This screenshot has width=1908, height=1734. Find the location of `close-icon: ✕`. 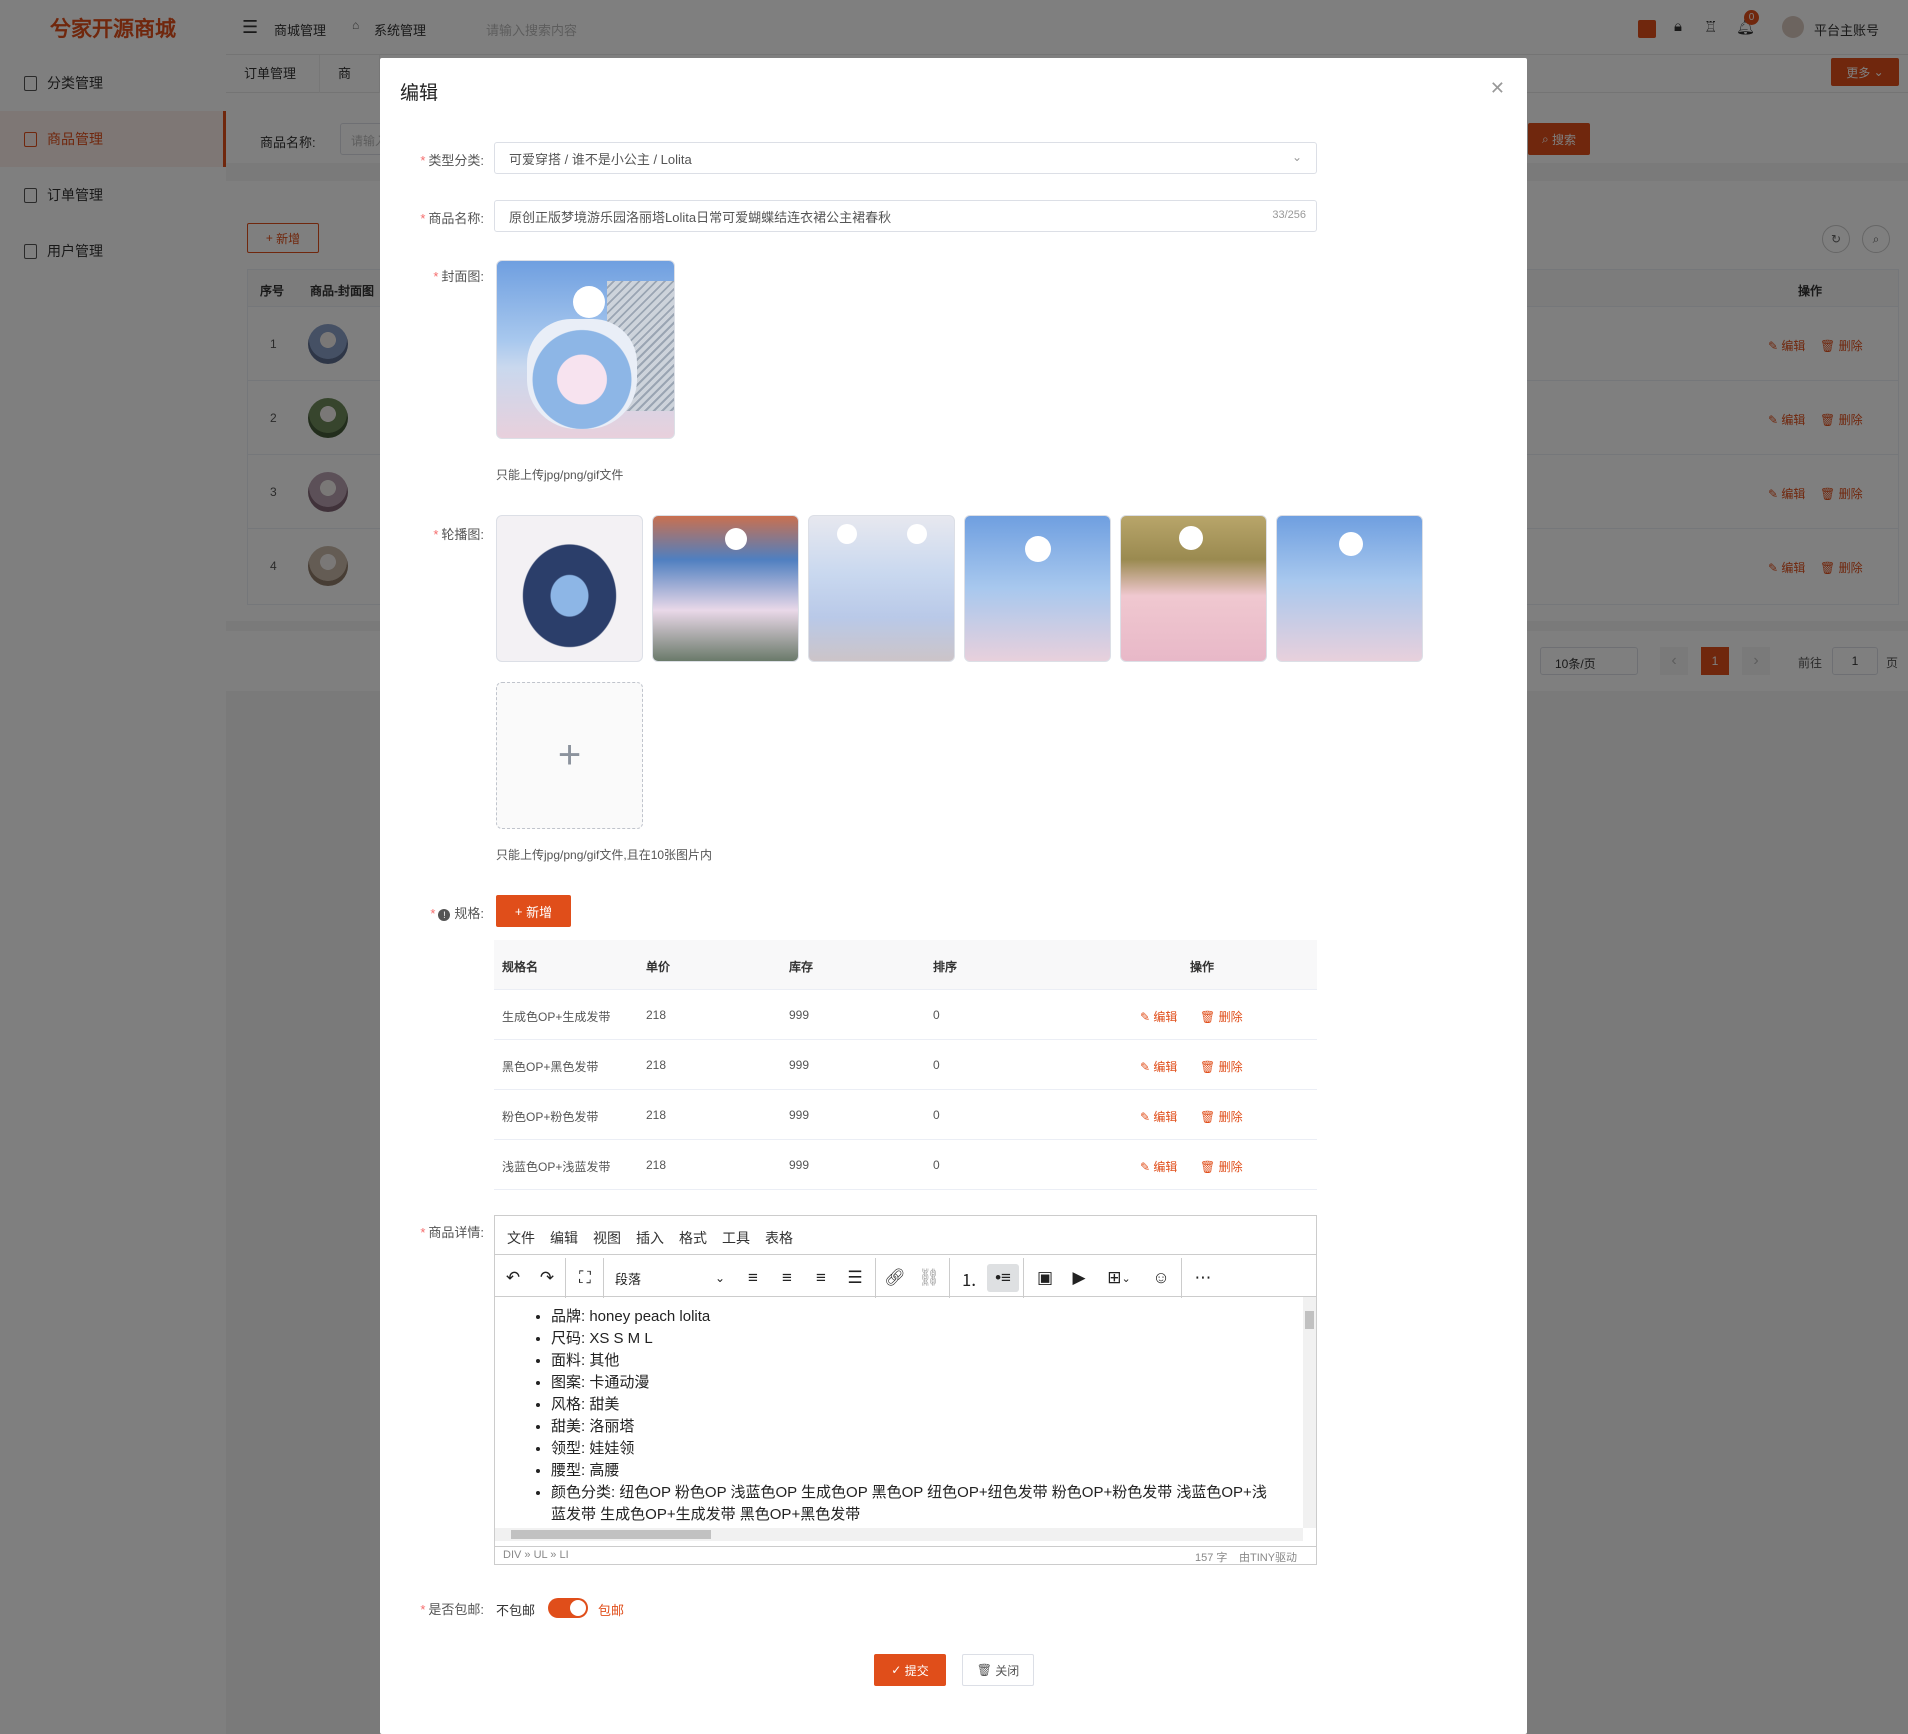

close-icon: ✕ is located at coordinates (1497, 88).